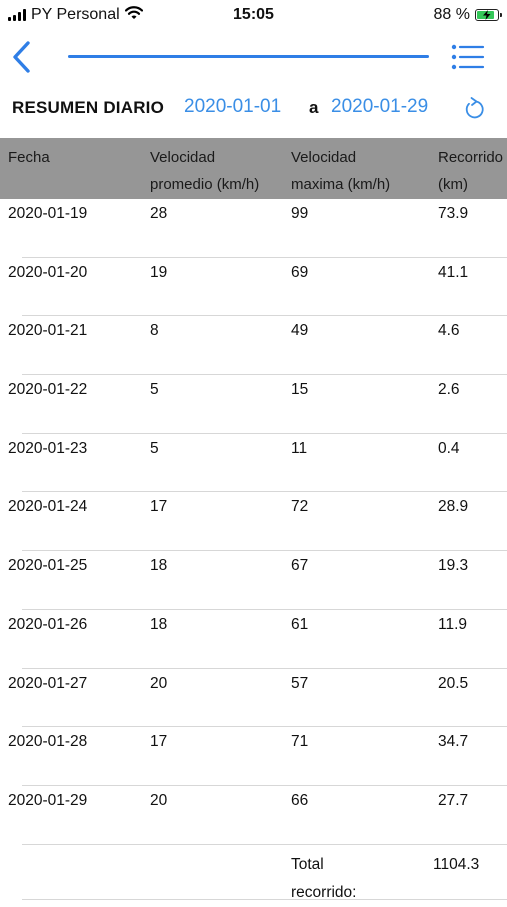  Describe the element at coordinates (456, 864) in the screenshot. I see `total-value: 1104.3` at that location.